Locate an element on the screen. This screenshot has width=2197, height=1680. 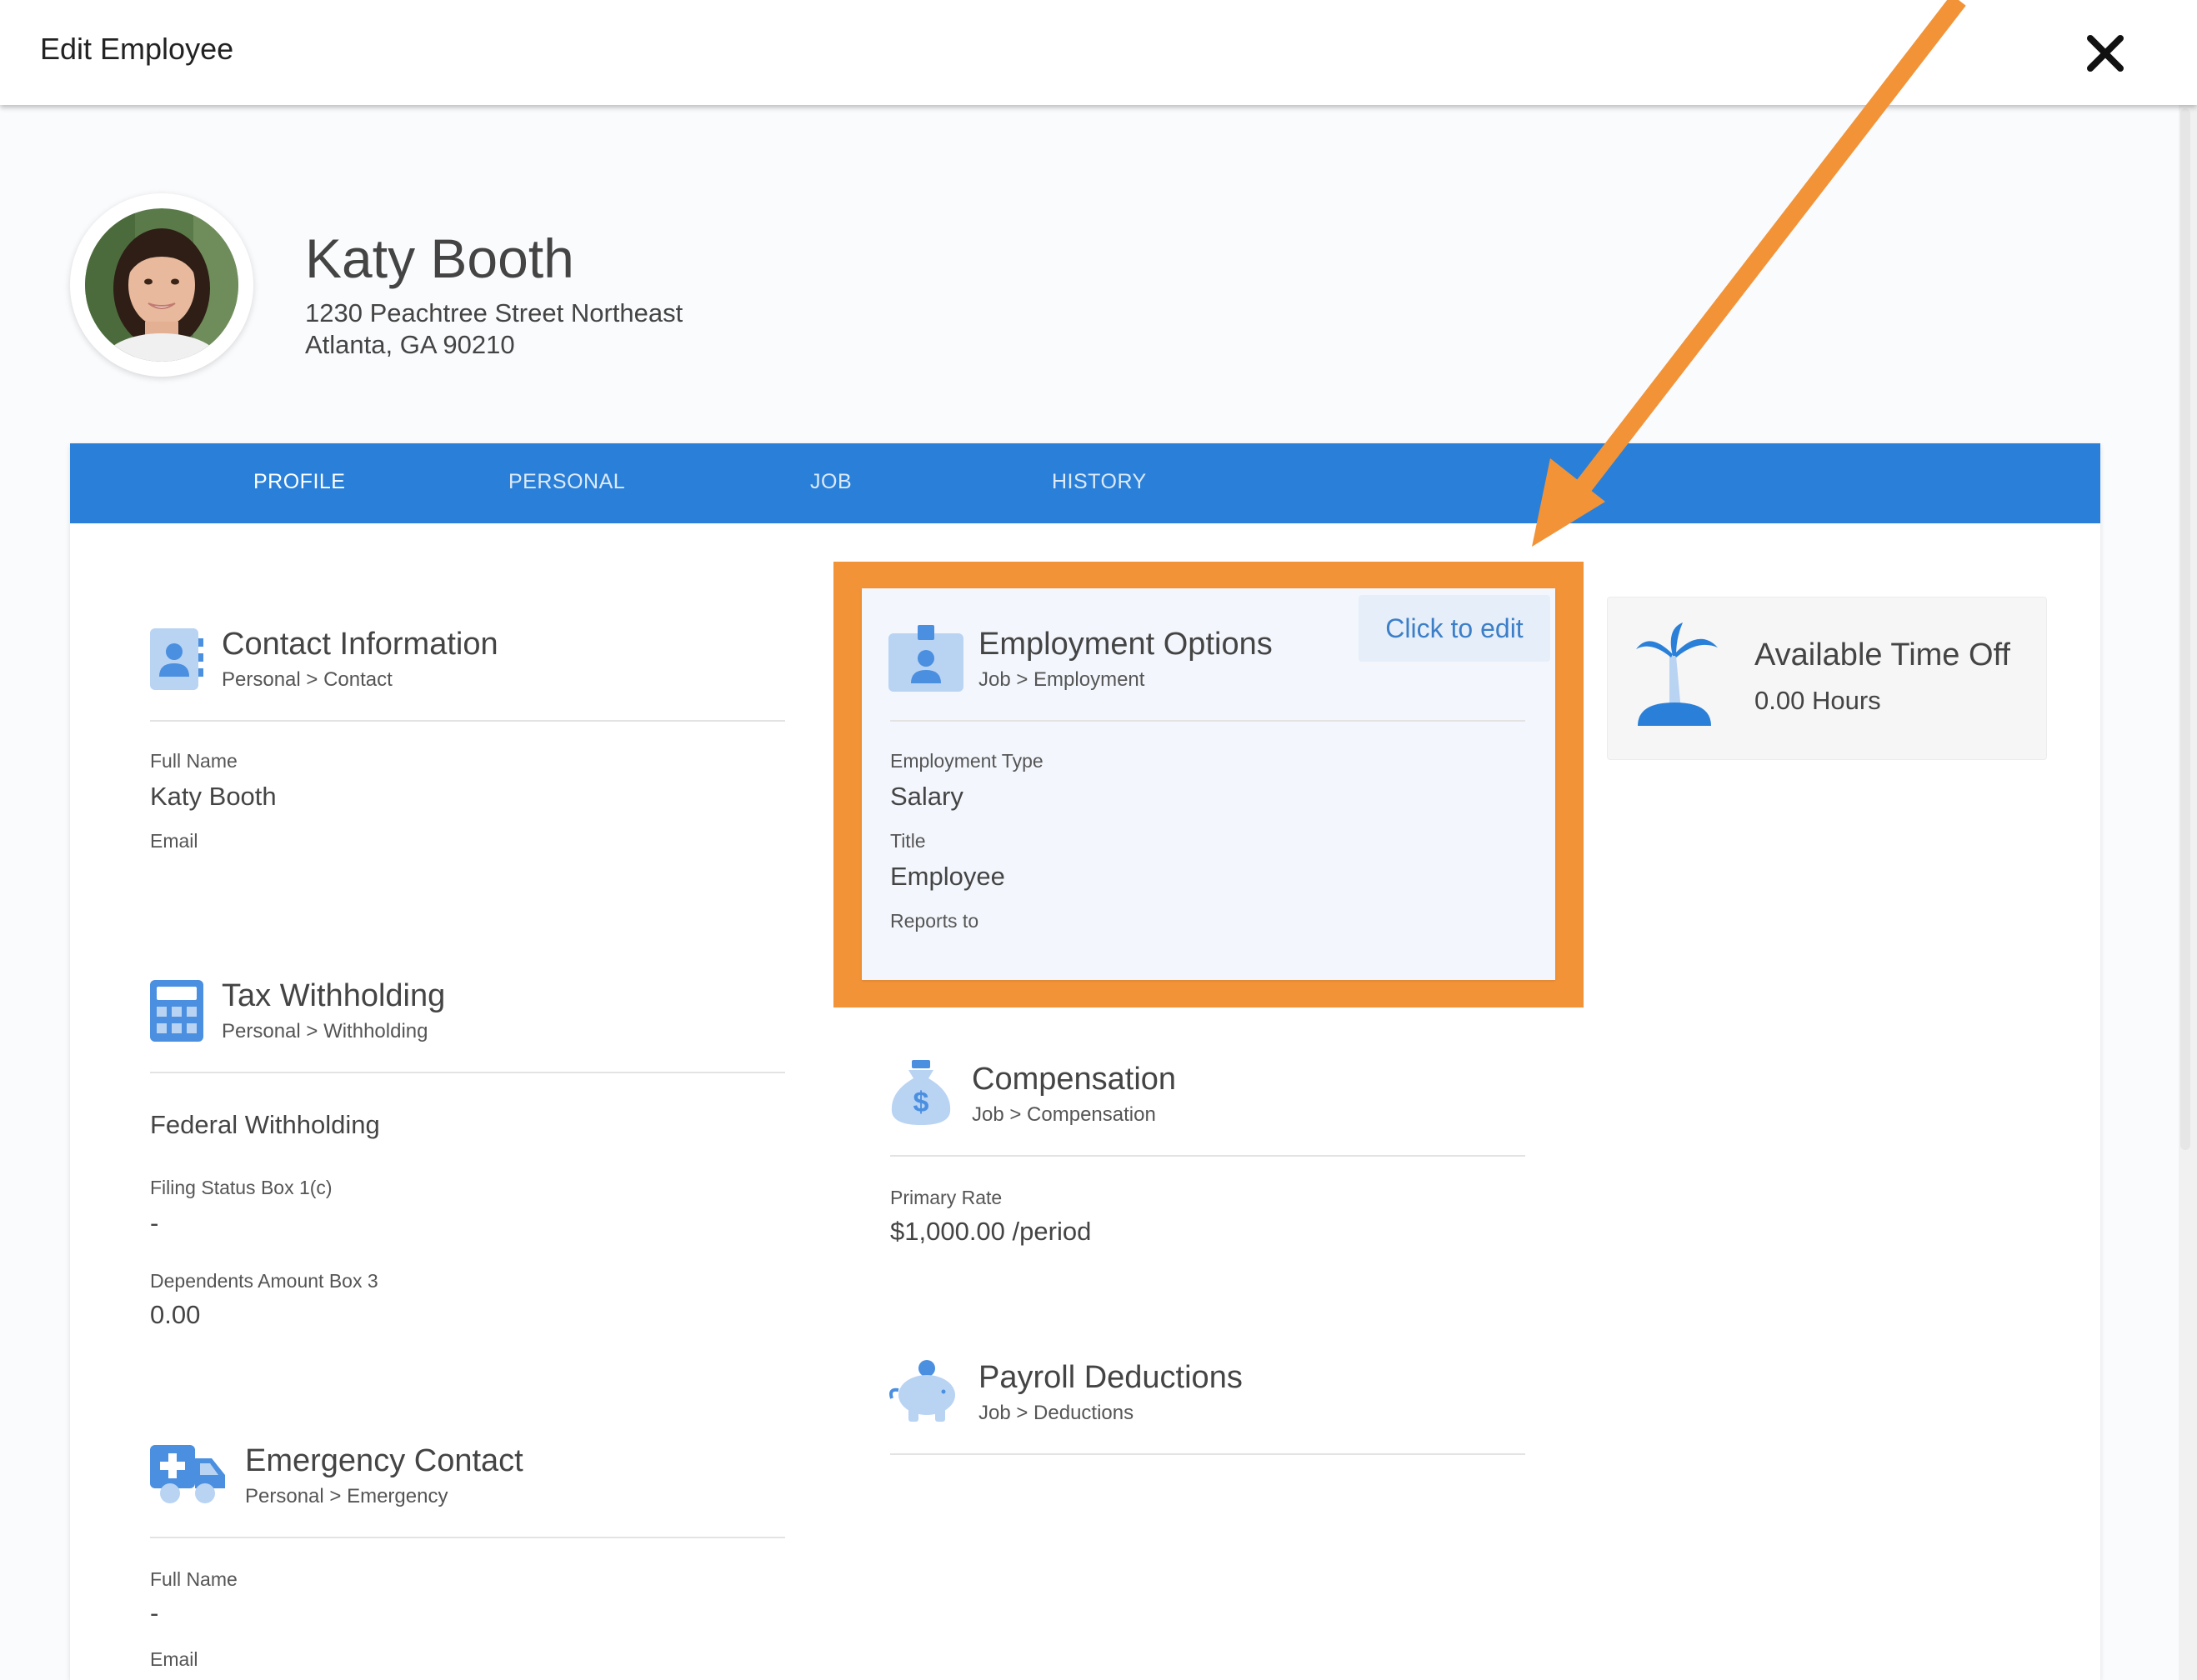
contact-card-icon is located at coordinates (176, 661).